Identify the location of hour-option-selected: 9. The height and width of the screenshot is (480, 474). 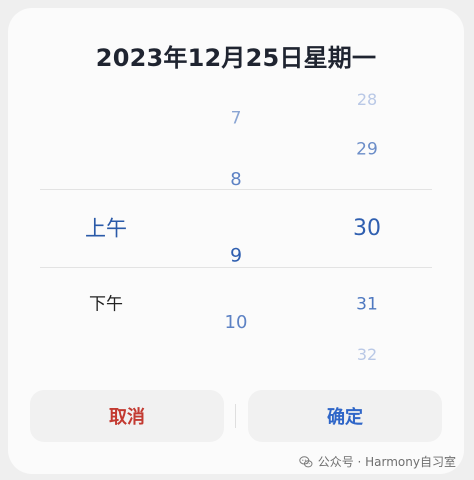
(236, 256).